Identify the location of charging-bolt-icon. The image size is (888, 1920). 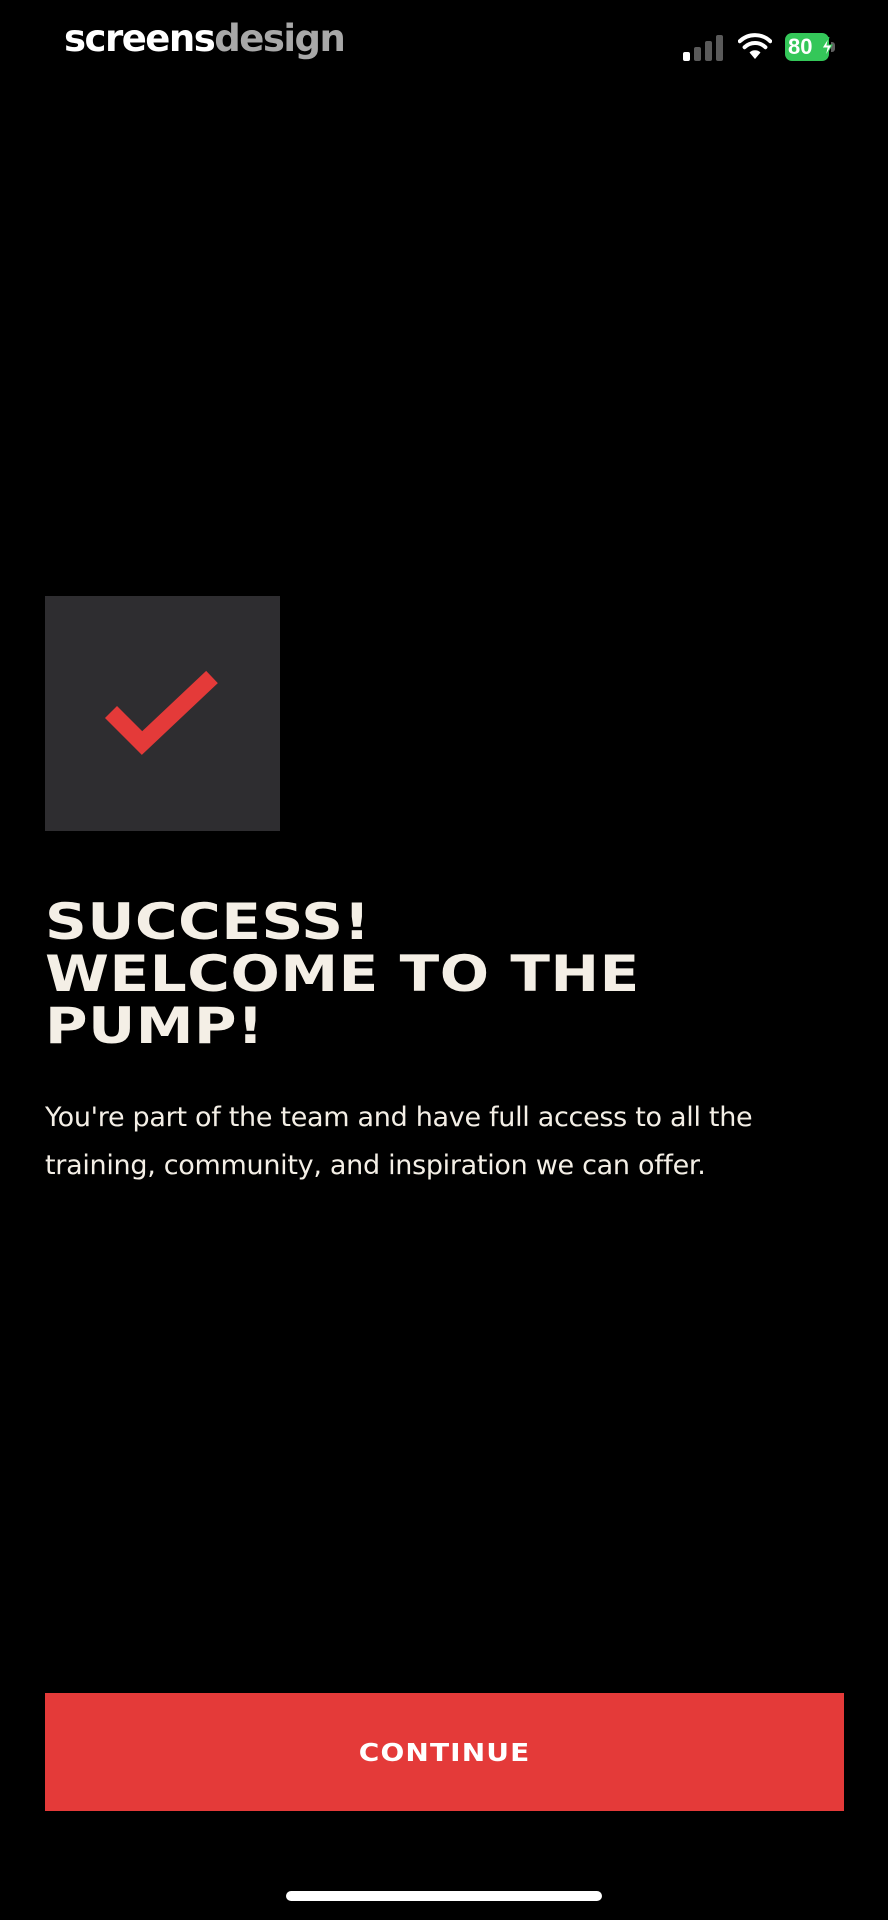
(827, 47).